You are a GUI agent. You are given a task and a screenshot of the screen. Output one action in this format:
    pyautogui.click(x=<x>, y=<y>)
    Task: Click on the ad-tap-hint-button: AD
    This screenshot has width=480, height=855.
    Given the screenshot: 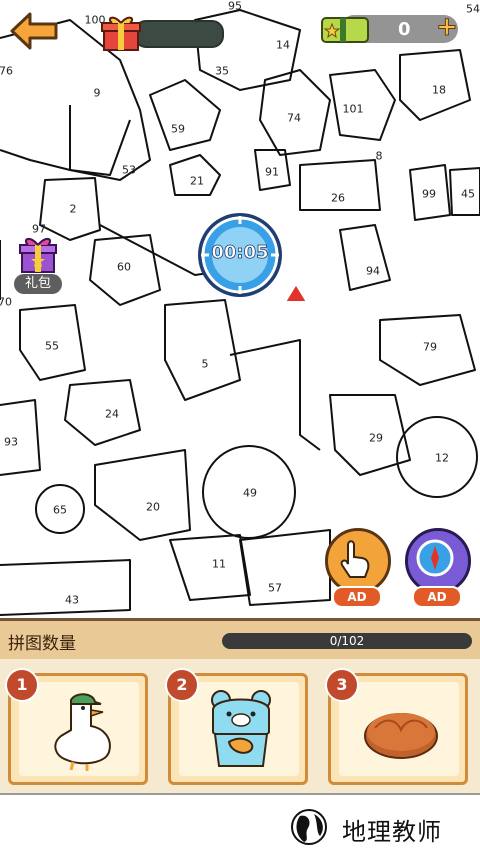 What is the action you would take?
    pyautogui.click(x=356, y=568)
    